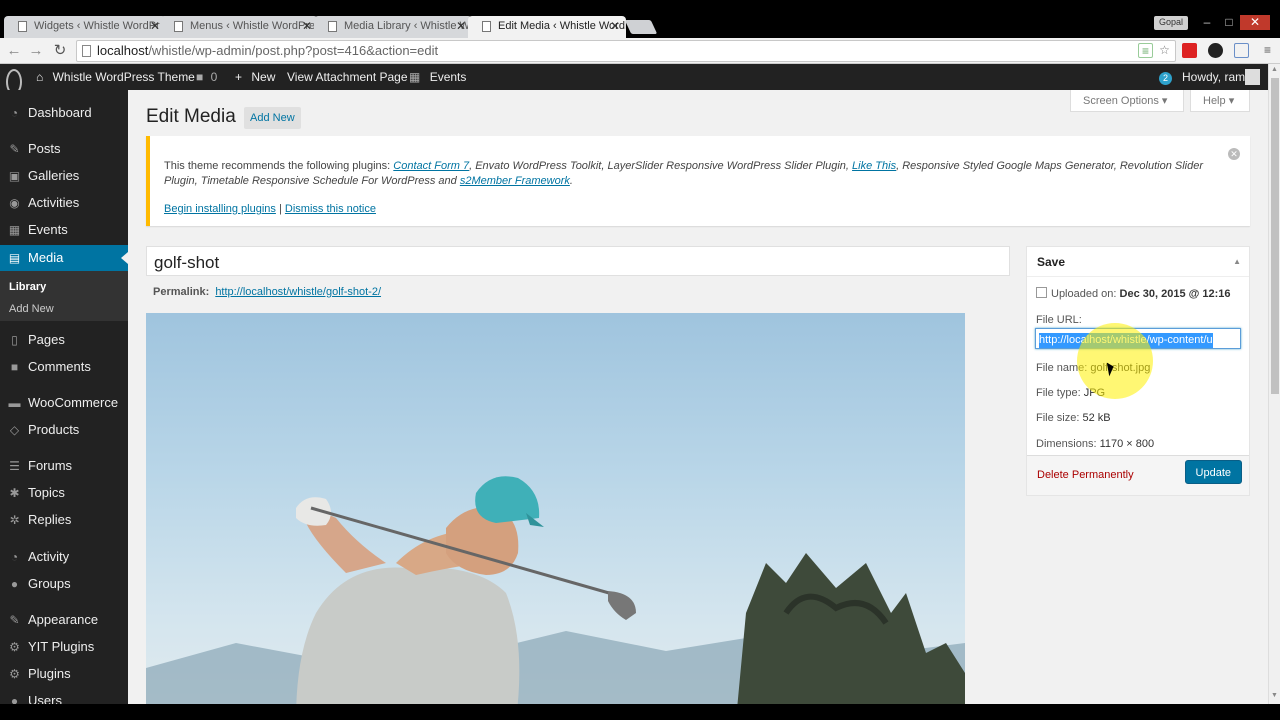  Describe the element at coordinates (1138, 262) in the screenshot. I see `save-metabox-header: Save ▲` at that location.